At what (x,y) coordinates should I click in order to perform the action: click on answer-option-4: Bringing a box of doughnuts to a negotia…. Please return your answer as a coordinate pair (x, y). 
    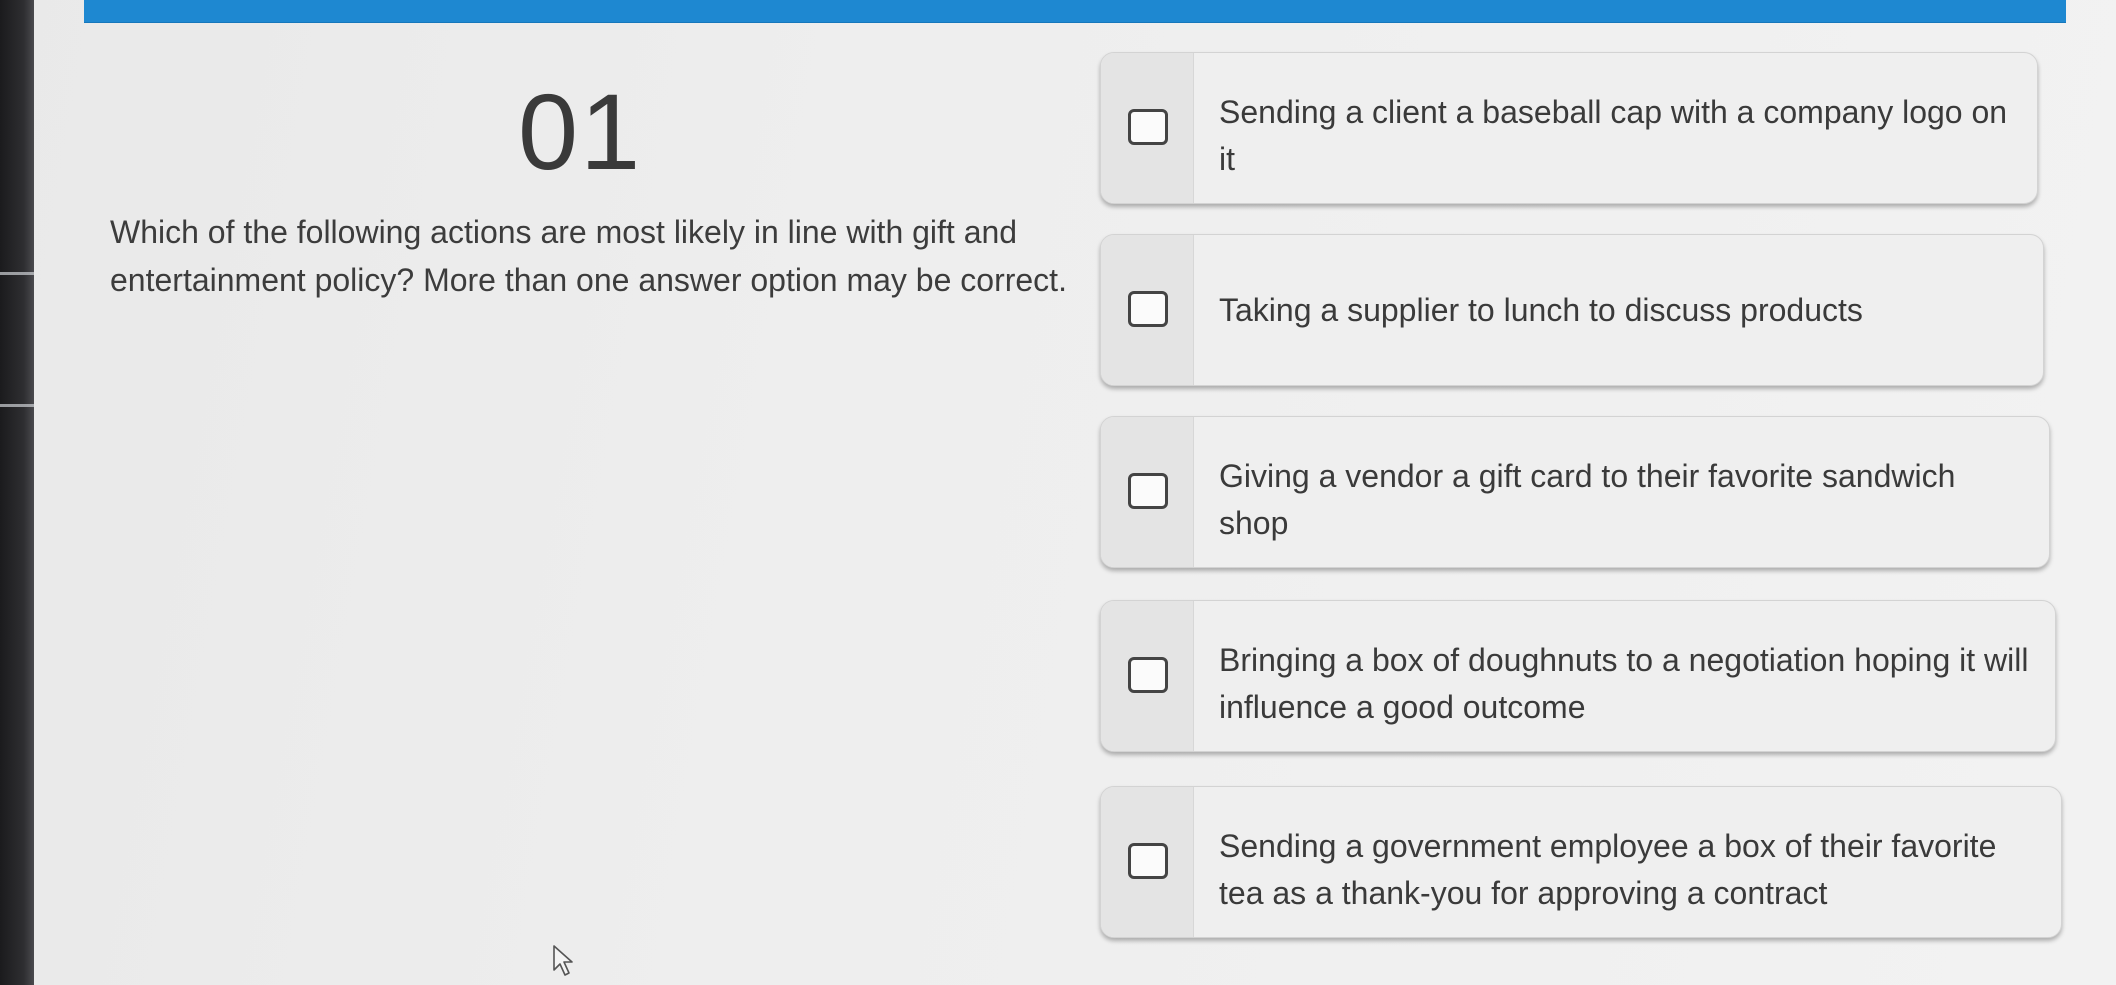
    Looking at the image, I should click on (1578, 676).